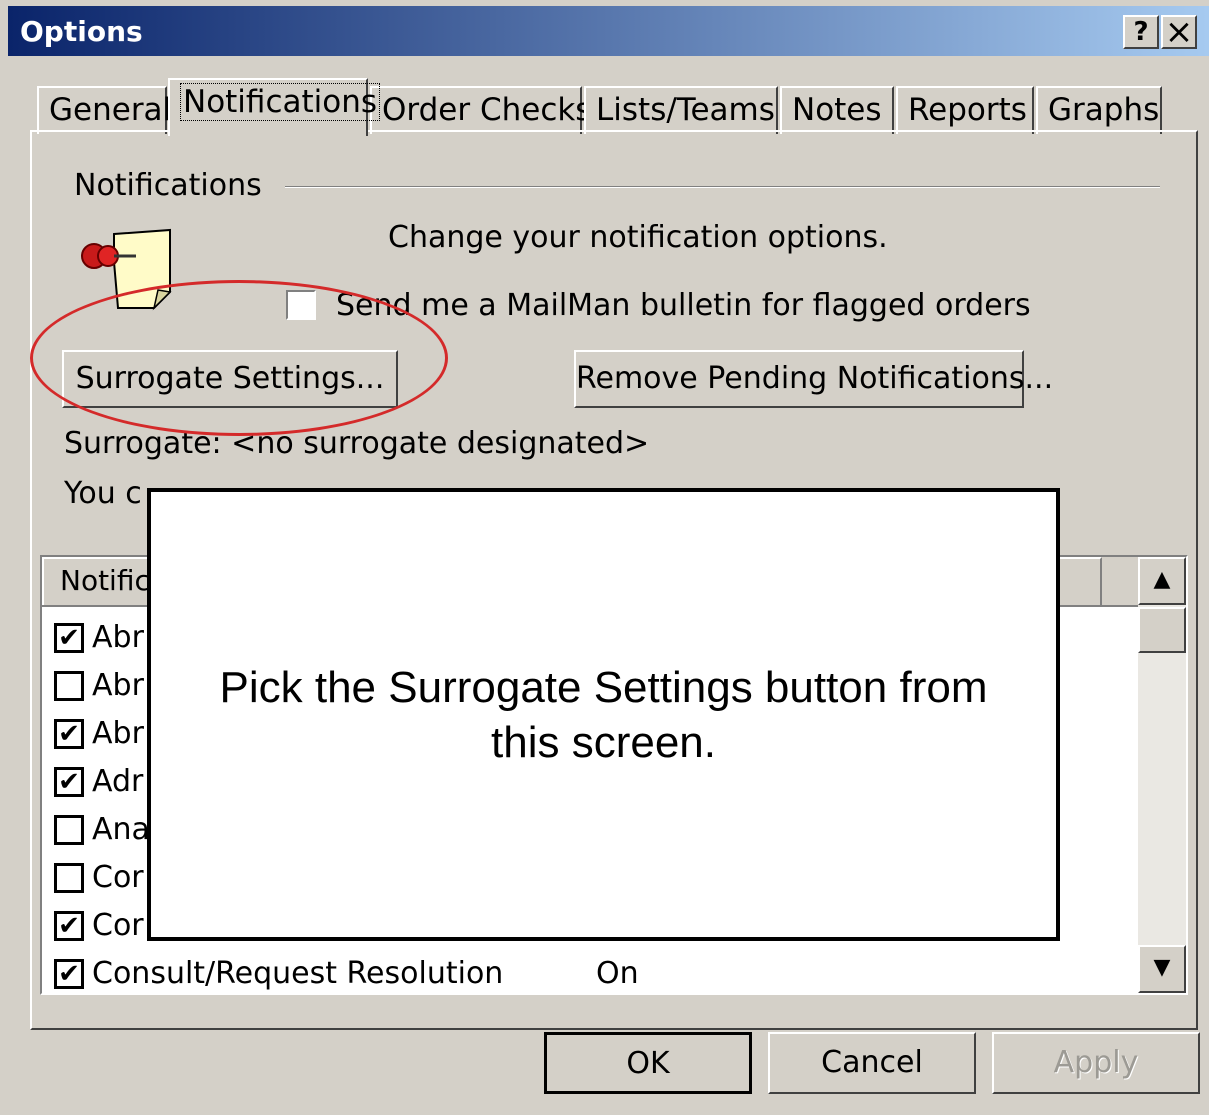  What do you see at coordinates (1179, 32) in the screenshot?
I see `close-button: ×` at bounding box center [1179, 32].